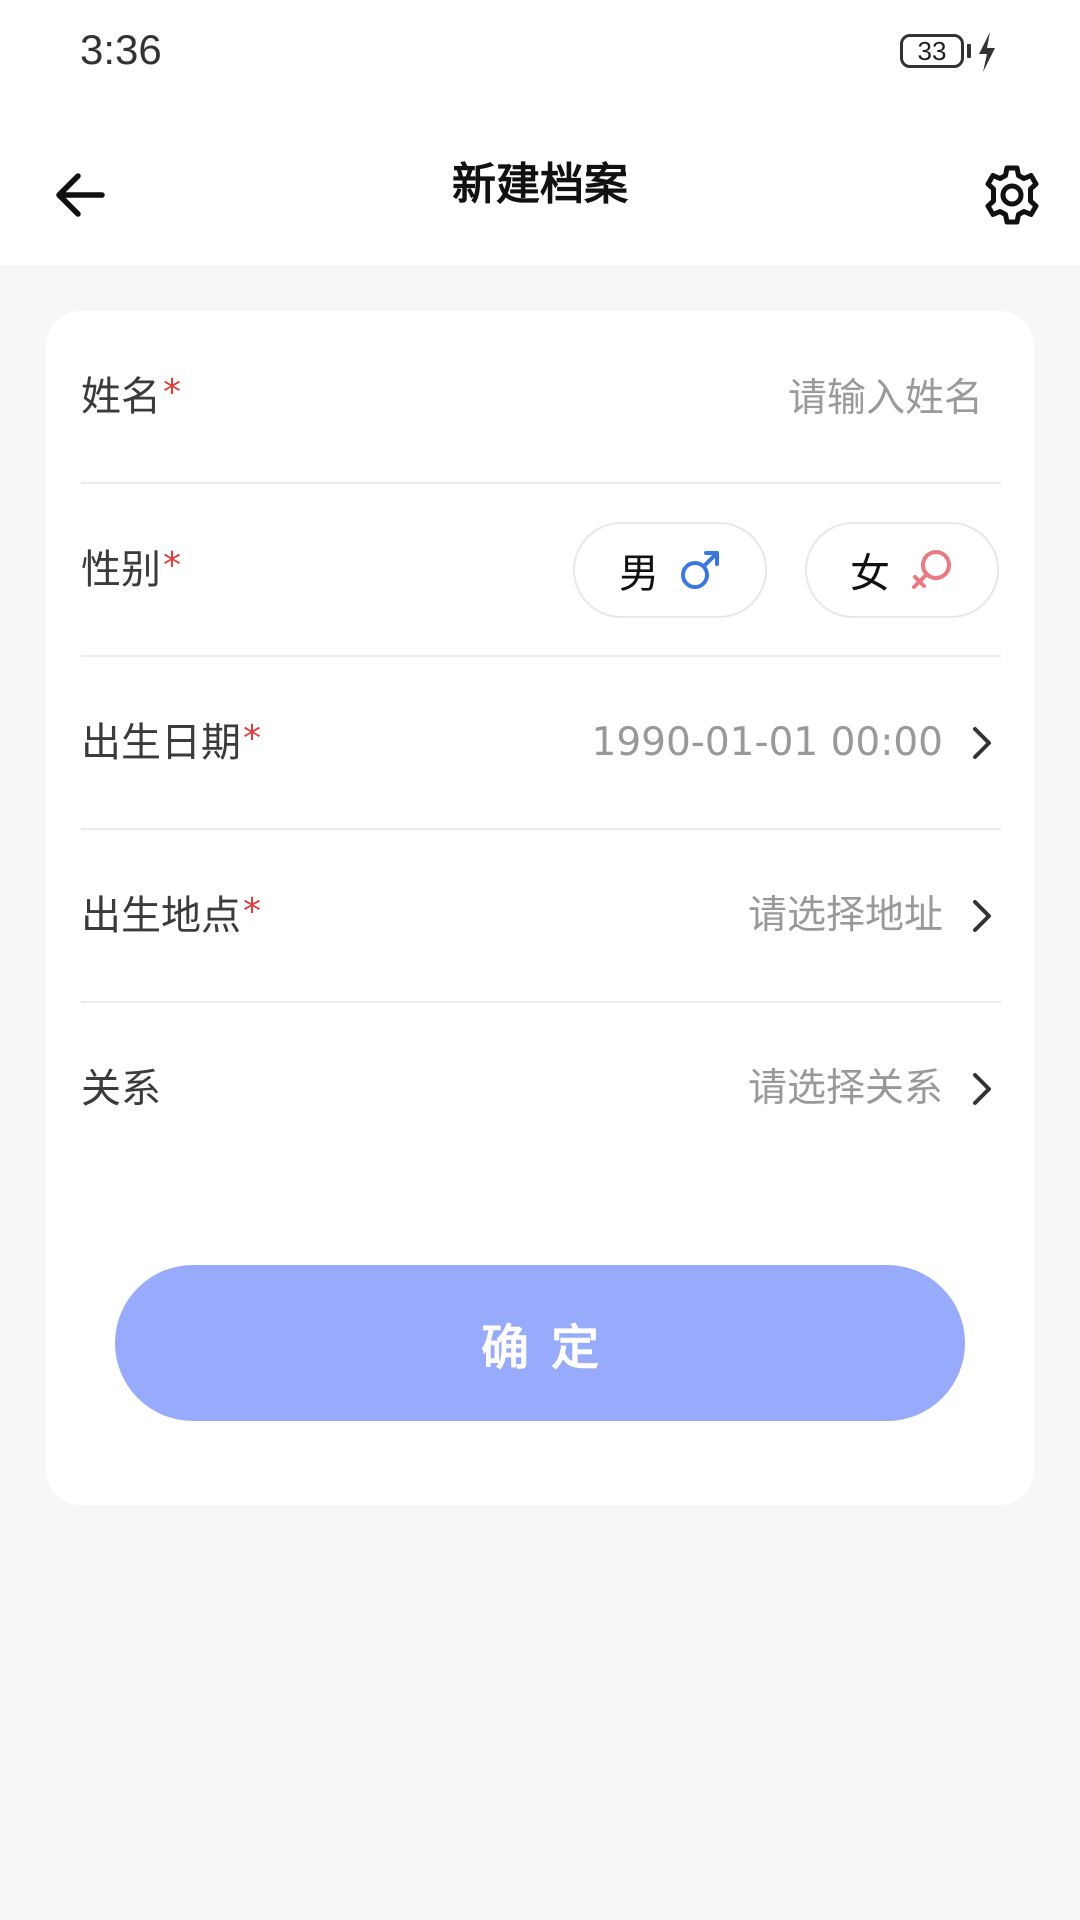 The image size is (1080, 1920). Describe the element at coordinates (121, 49) in the screenshot. I see `status-time: 3:36` at that location.